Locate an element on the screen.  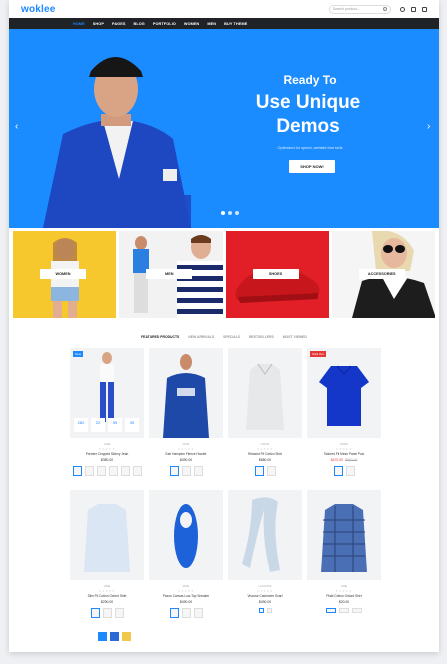
color-swatches is located at coordinates (265, 471).